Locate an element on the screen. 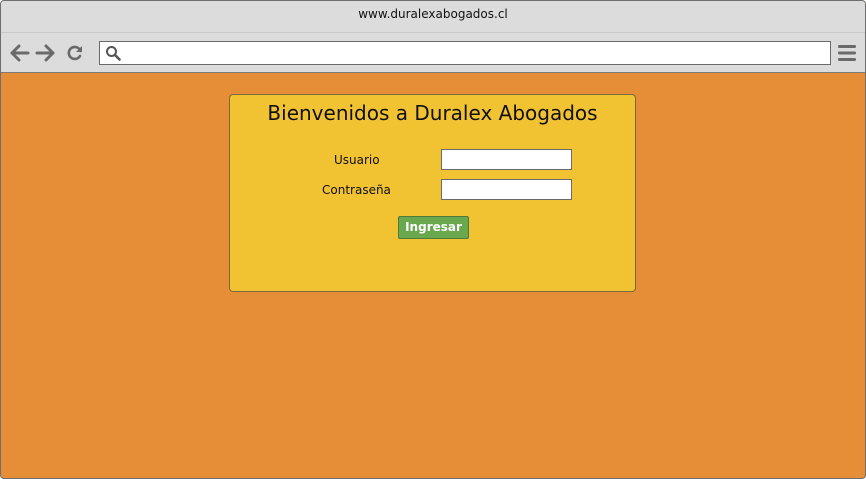 The width and height of the screenshot is (866, 479). reload-icon is located at coordinates (75, 53).